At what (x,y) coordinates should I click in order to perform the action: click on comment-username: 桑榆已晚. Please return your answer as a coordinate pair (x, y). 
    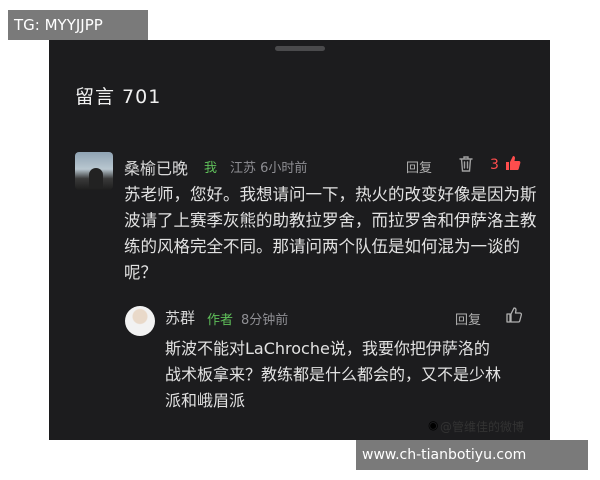
    Looking at the image, I should click on (156, 167).